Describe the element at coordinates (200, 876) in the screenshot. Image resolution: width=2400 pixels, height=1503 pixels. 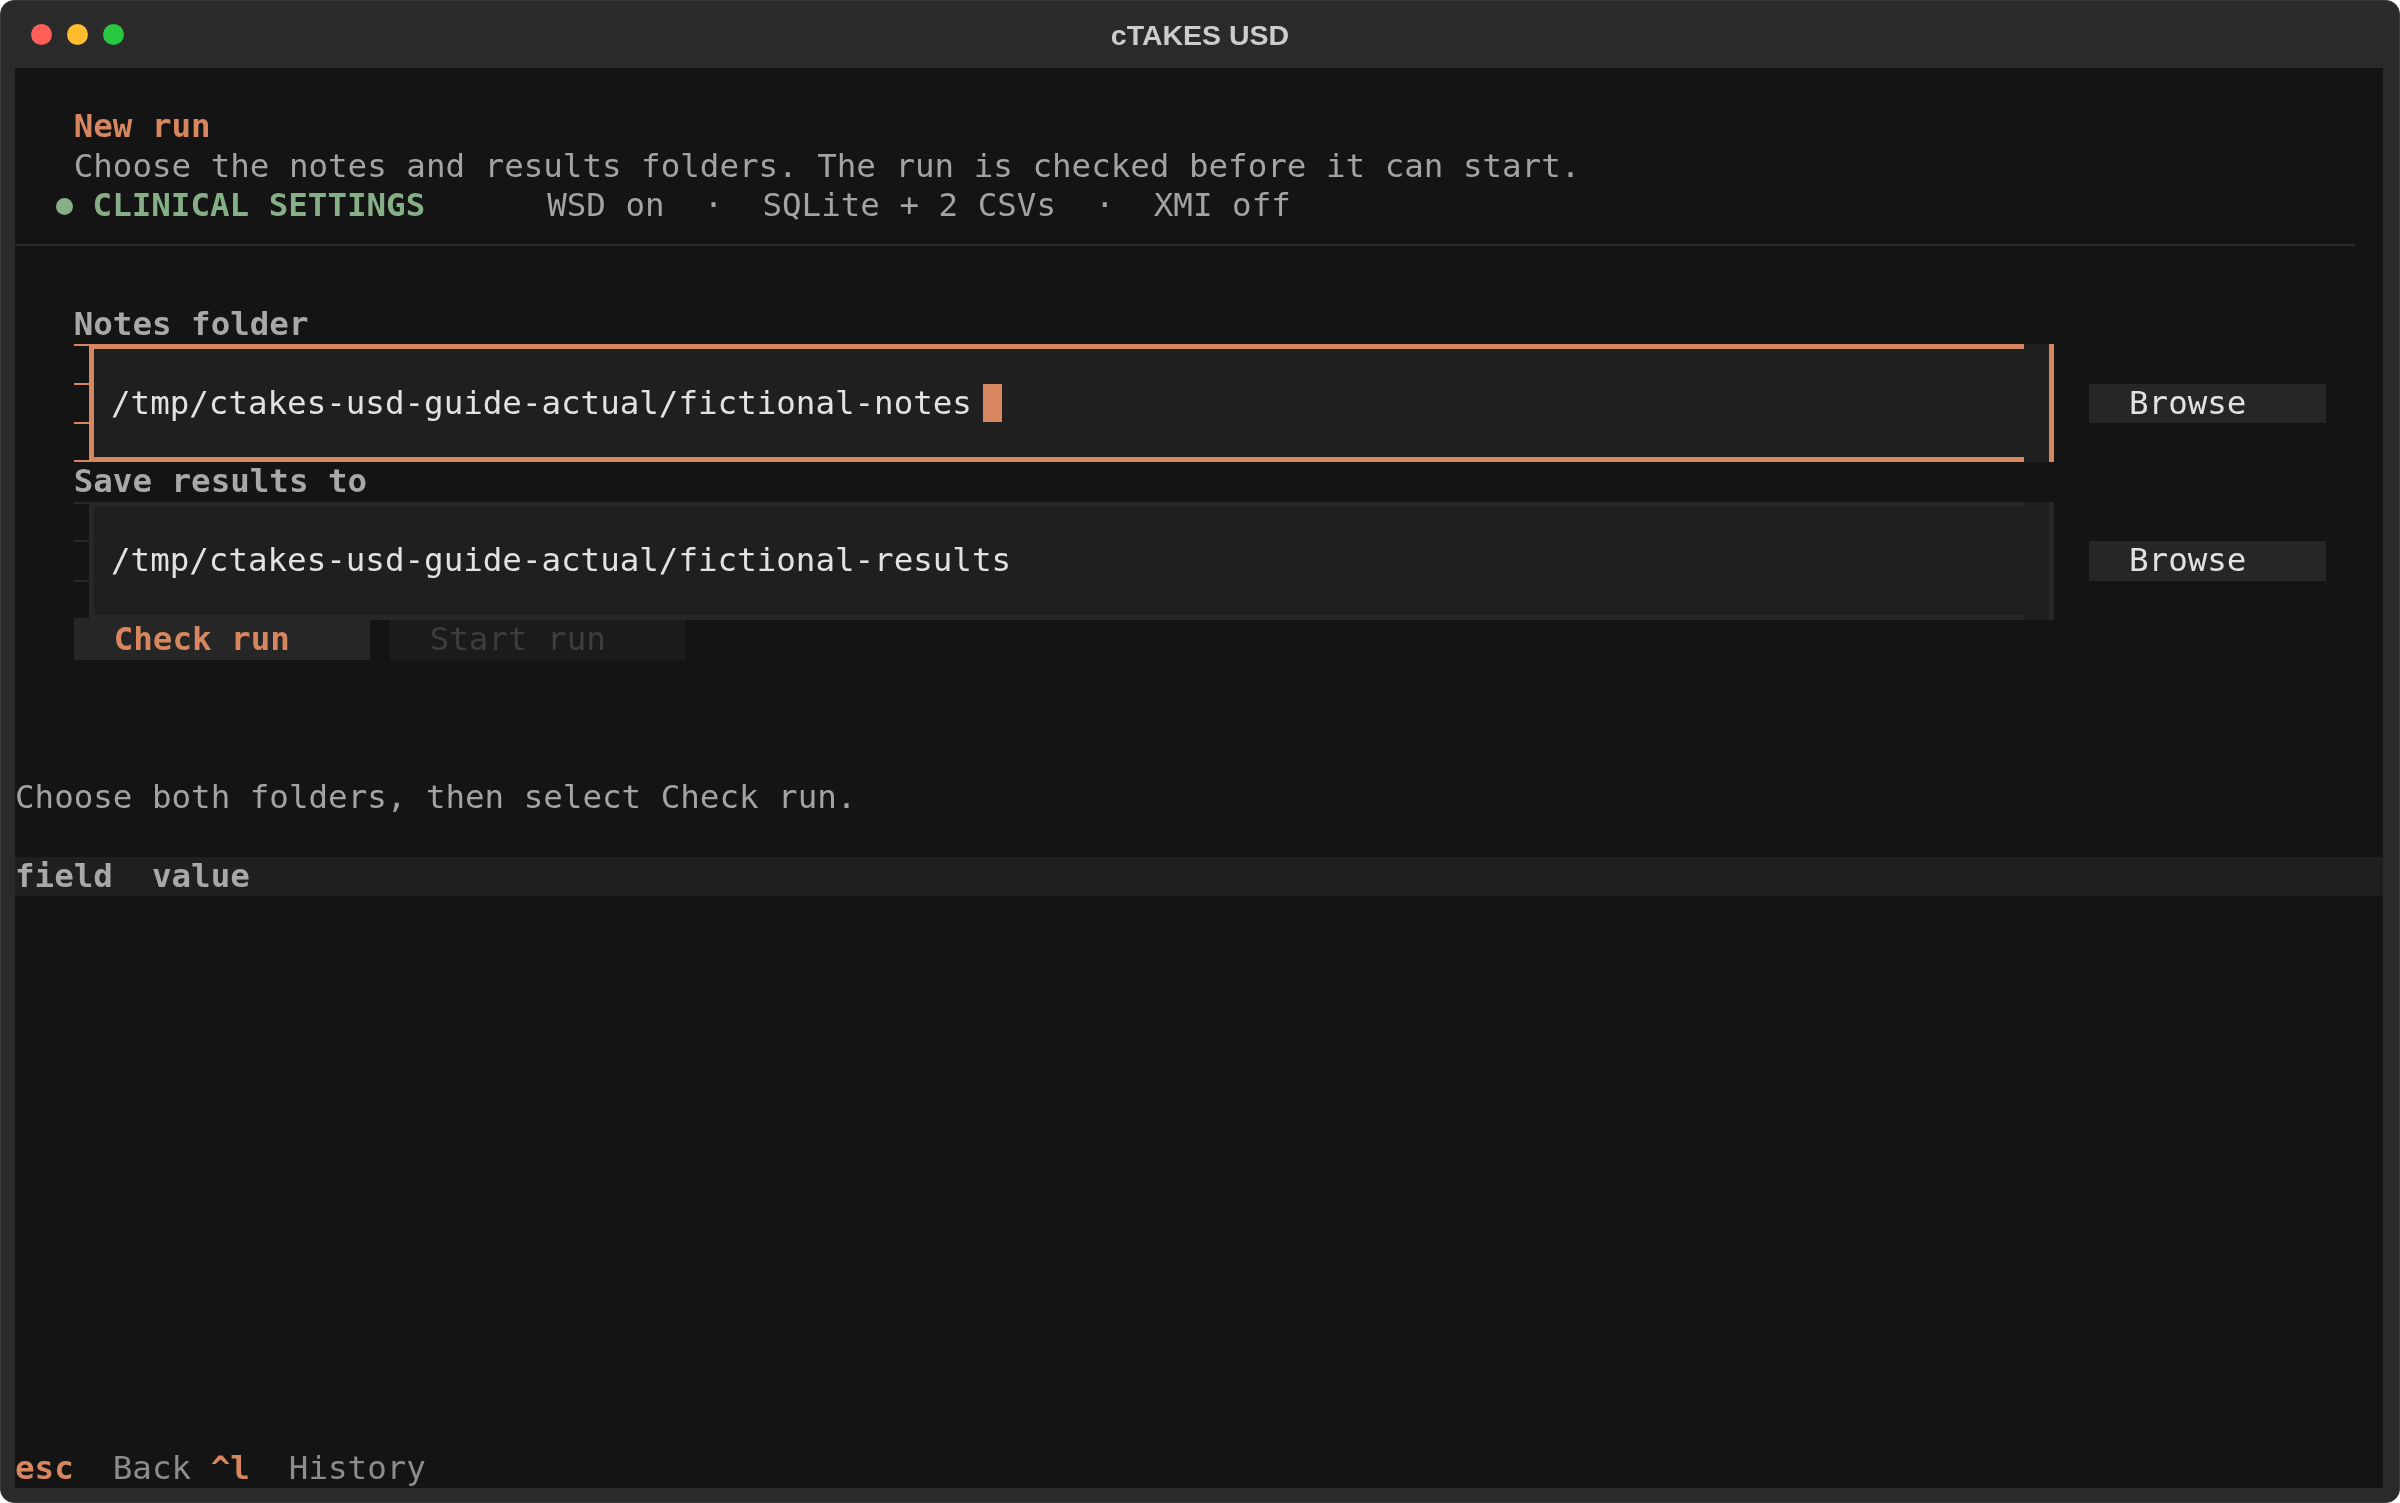
I see `column-header: value` at that location.